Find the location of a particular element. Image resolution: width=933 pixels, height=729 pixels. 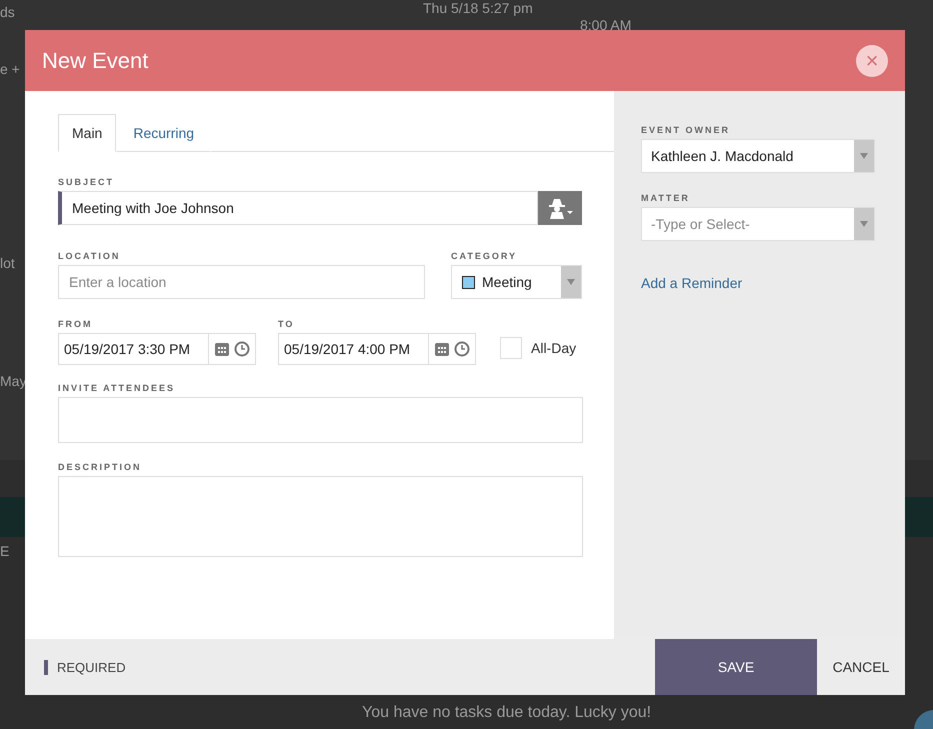

cancel-button: CANCEL is located at coordinates (861, 667).